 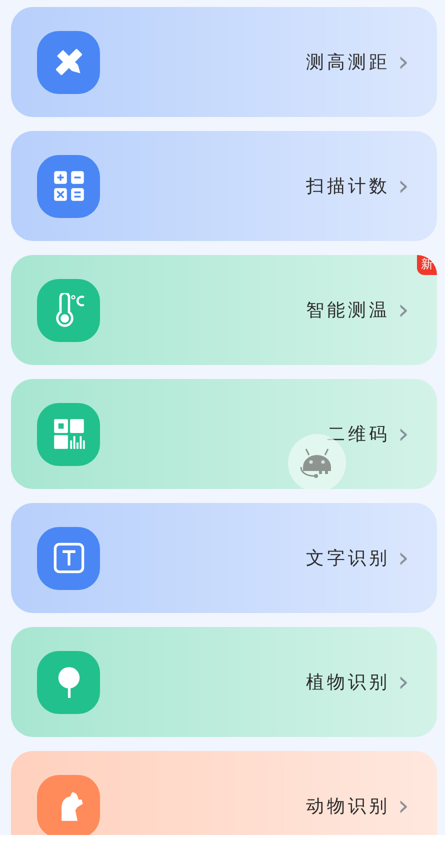 I want to click on tool-card: 动物识别 ›, so click(x=224, y=793).